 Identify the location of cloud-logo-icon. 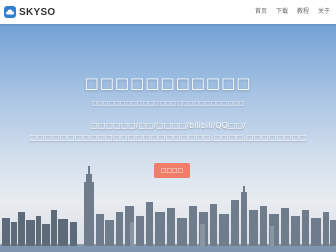
(10, 12).